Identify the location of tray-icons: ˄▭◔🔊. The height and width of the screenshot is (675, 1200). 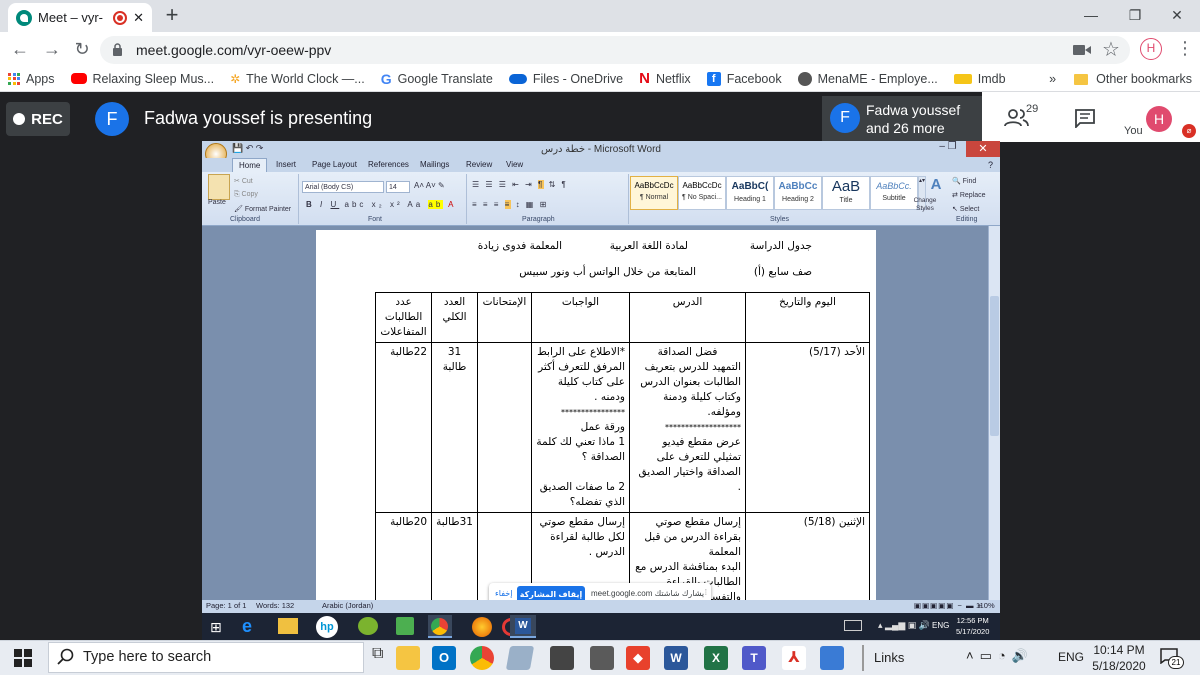
(1000, 656).